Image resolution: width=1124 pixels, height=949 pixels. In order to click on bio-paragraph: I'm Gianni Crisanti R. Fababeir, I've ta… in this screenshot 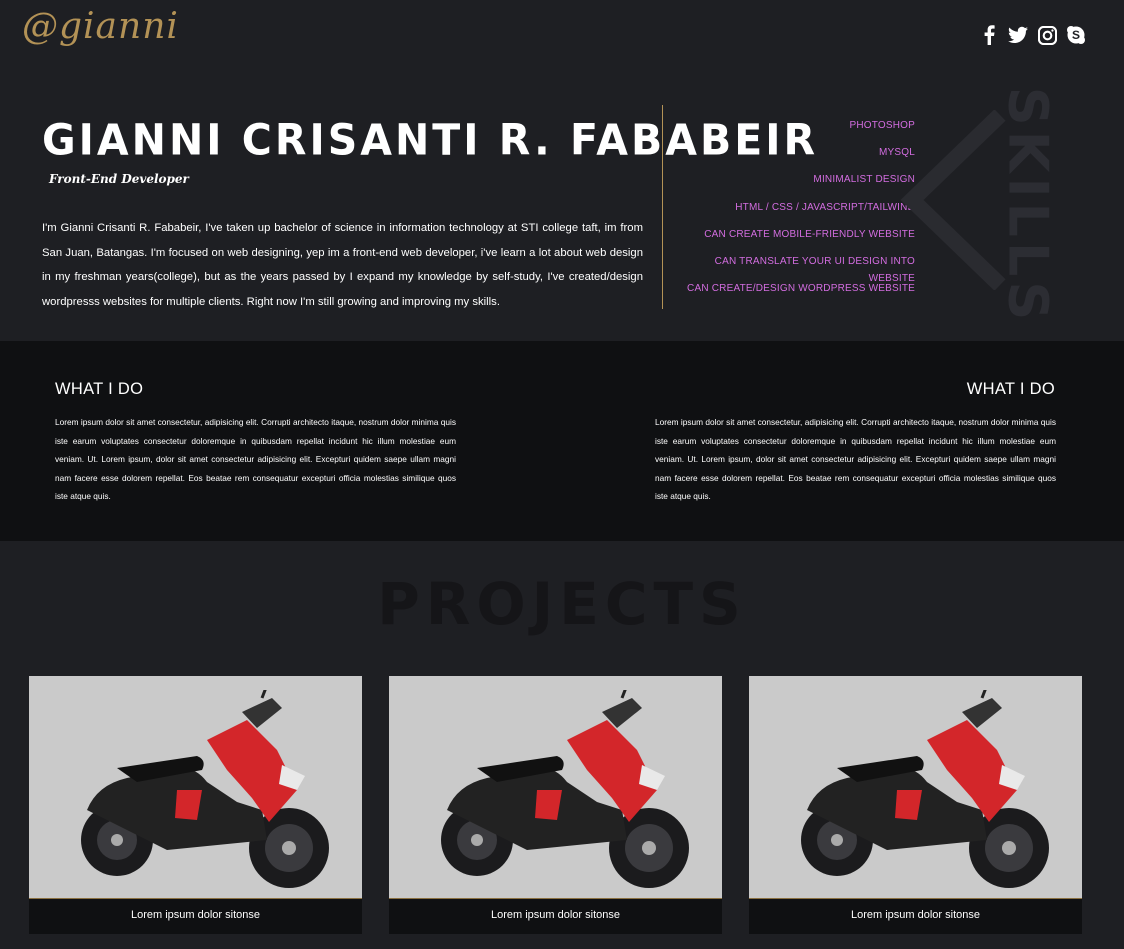, I will do `click(342, 265)`.